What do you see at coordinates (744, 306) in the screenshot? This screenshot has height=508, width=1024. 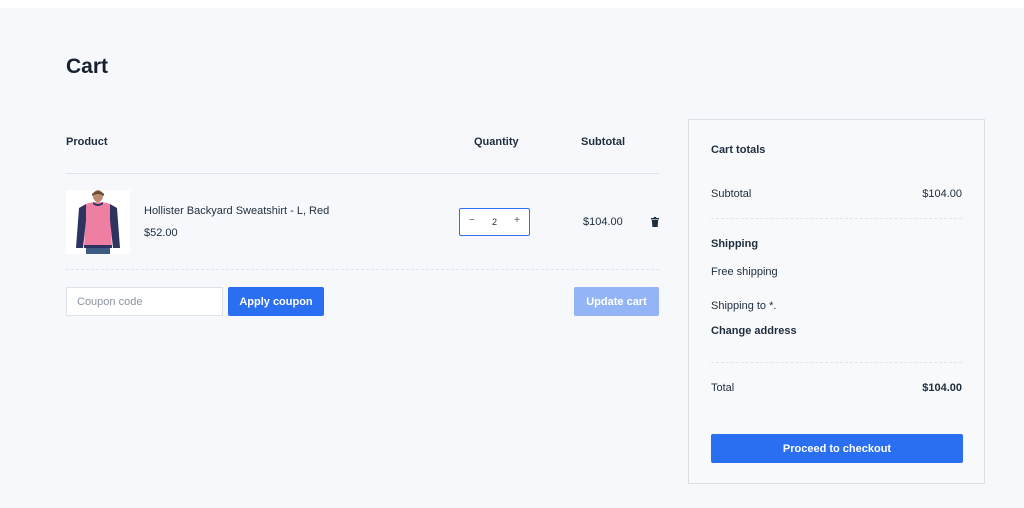 I see `shipping-destination: Shipping to *.` at bounding box center [744, 306].